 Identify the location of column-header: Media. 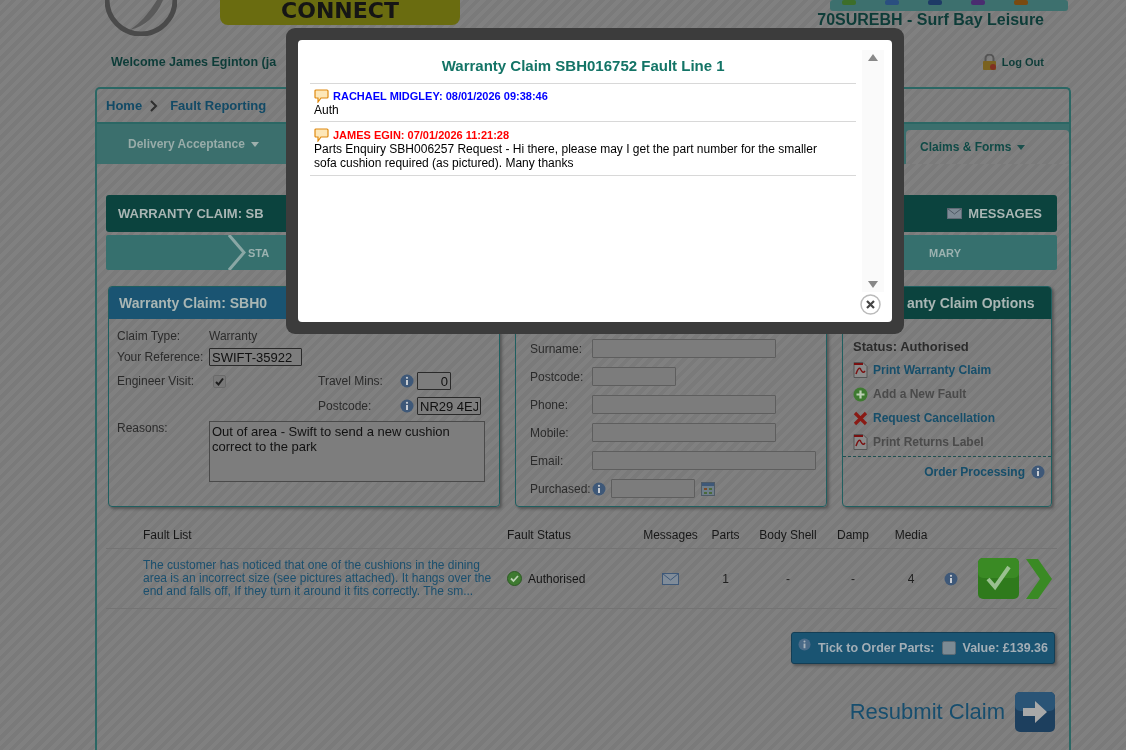
(911, 535).